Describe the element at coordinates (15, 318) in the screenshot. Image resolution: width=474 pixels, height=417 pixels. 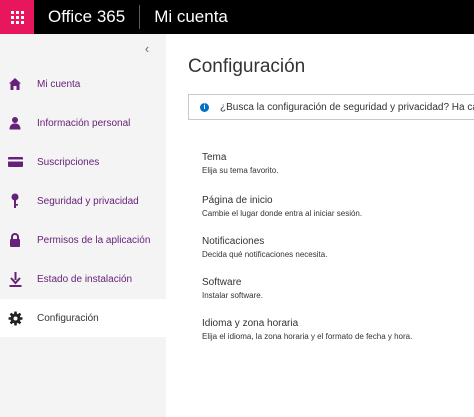
I see `gear-icon` at that location.